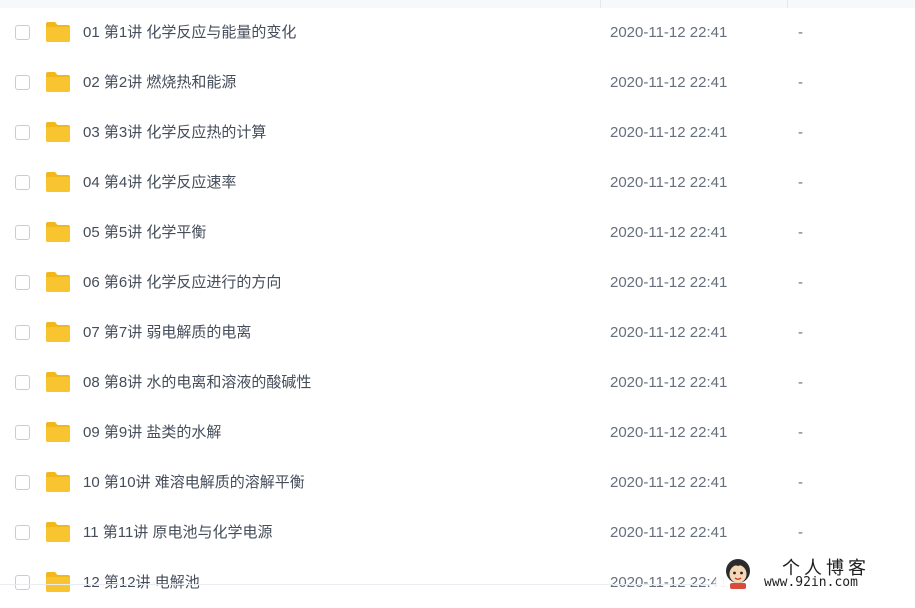 The height and width of the screenshot is (608, 915). I want to click on file-name: 07 第7讲 弱电解质的电离, so click(167, 333).